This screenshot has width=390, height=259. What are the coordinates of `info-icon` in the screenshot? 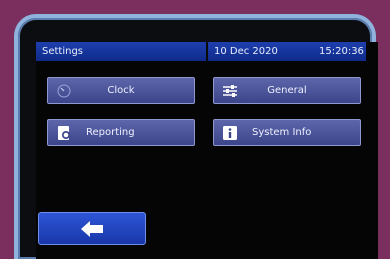 It's located at (230, 133).